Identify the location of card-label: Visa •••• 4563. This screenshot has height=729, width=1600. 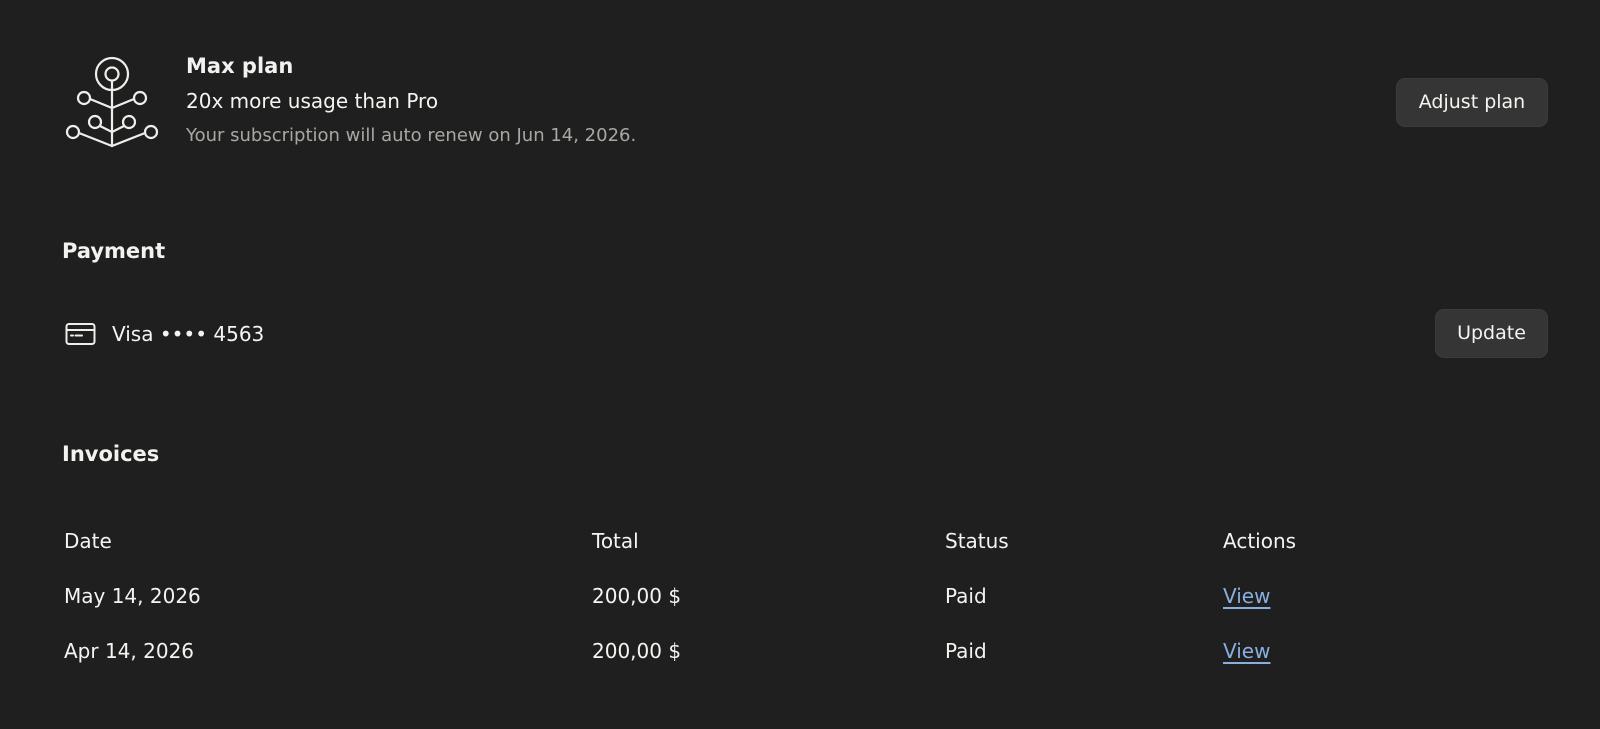
(188, 334).